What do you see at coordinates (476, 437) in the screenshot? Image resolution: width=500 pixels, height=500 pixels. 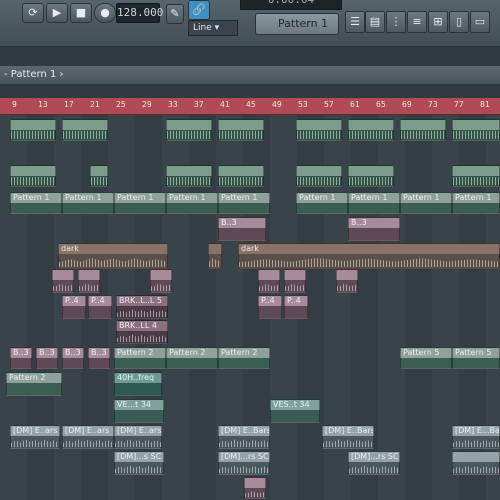 I see `dm-bars-clip: [DM] E...Bars` at bounding box center [476, 437].